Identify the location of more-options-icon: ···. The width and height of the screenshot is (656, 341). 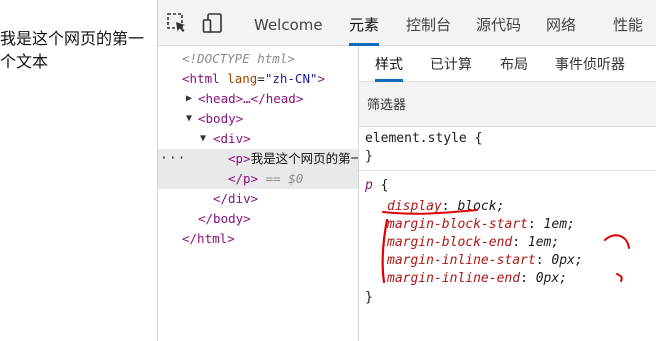
(173, 159).